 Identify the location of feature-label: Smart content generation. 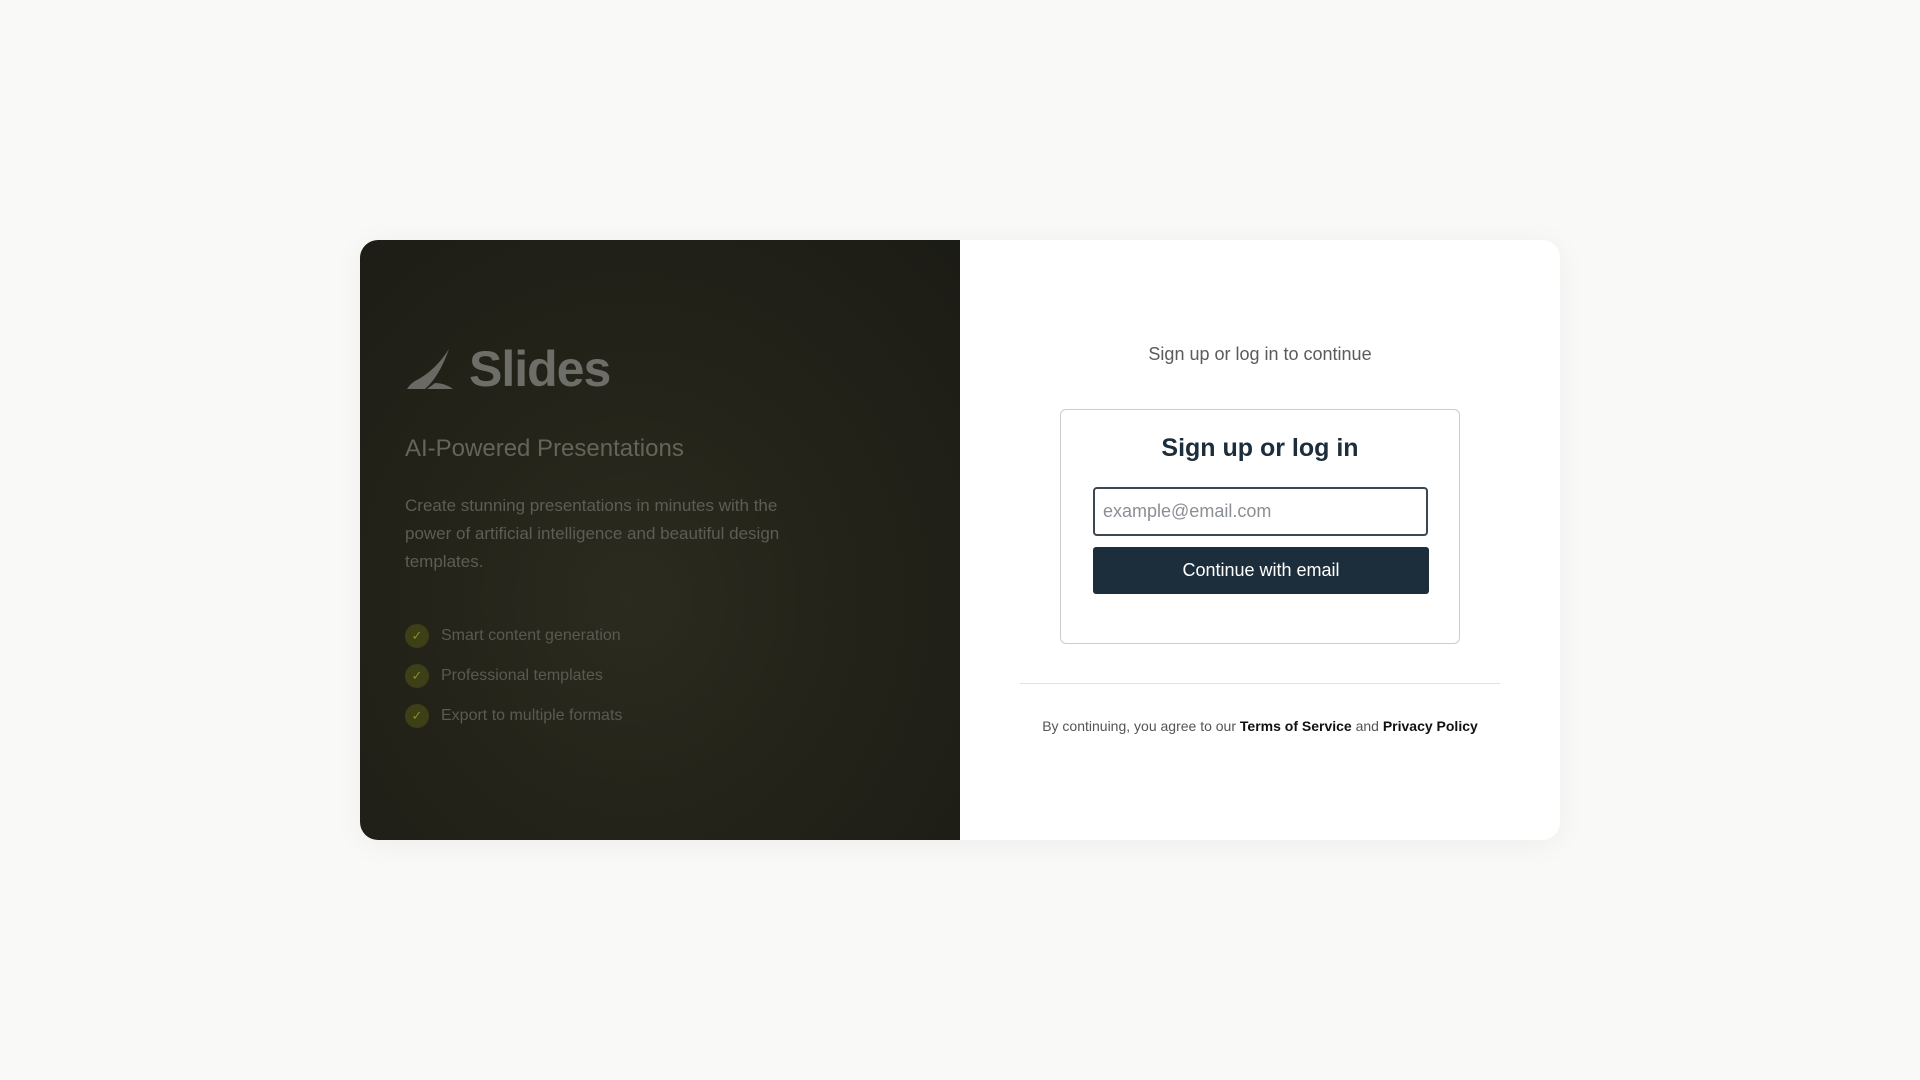
(531, 635).